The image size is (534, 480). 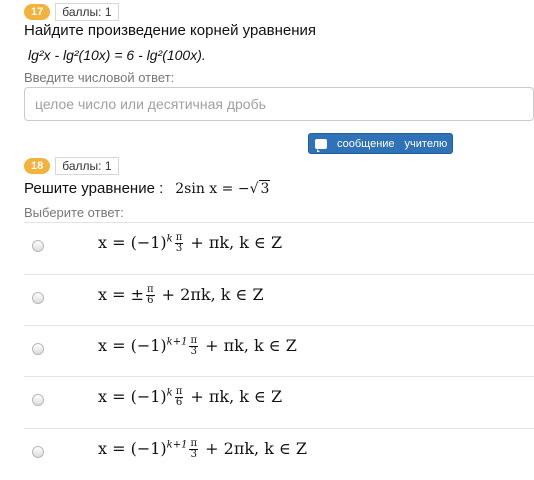 What do you see at coordinates (279, 300) in the screenshot?
I see `answer-option: x = ± π 6 + 2πk, k ∈ Z` at bounding box center [279, 300].